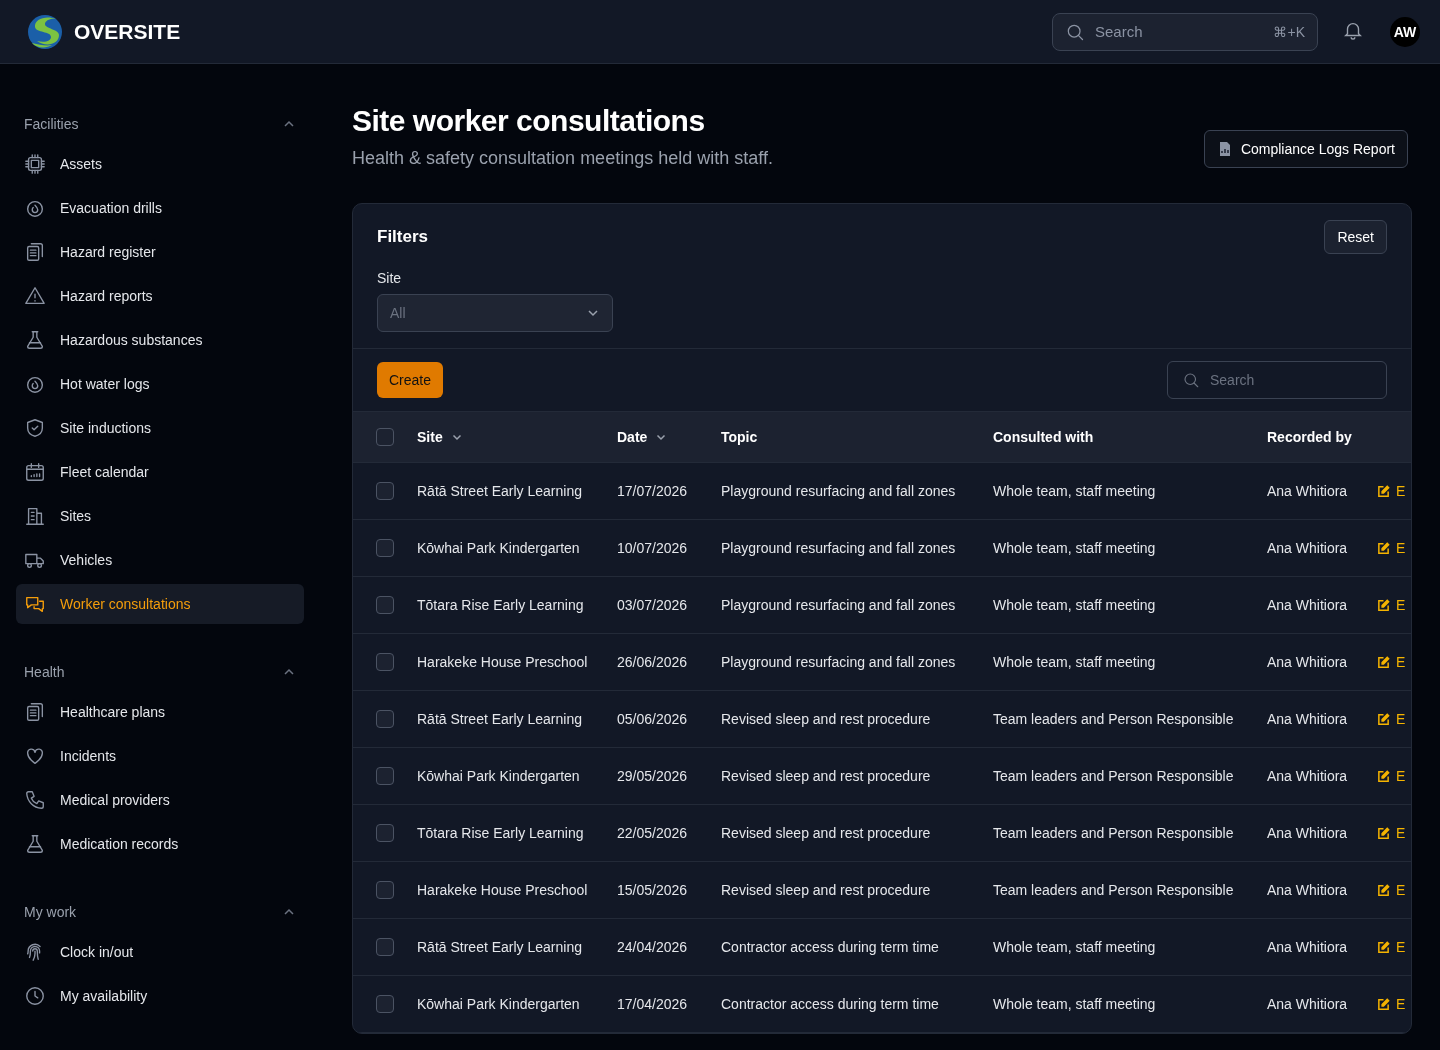 Image resolution: width=1440 pixels, height=1050 pixels. Describe the element at coordinates (35, 164) in the screenshot. I see `chip-icon` at that location.